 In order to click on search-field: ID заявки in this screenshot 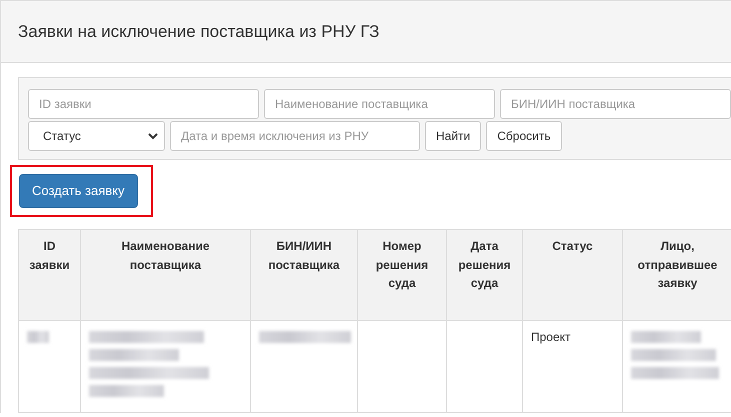, I will do `click(143, 104)`.